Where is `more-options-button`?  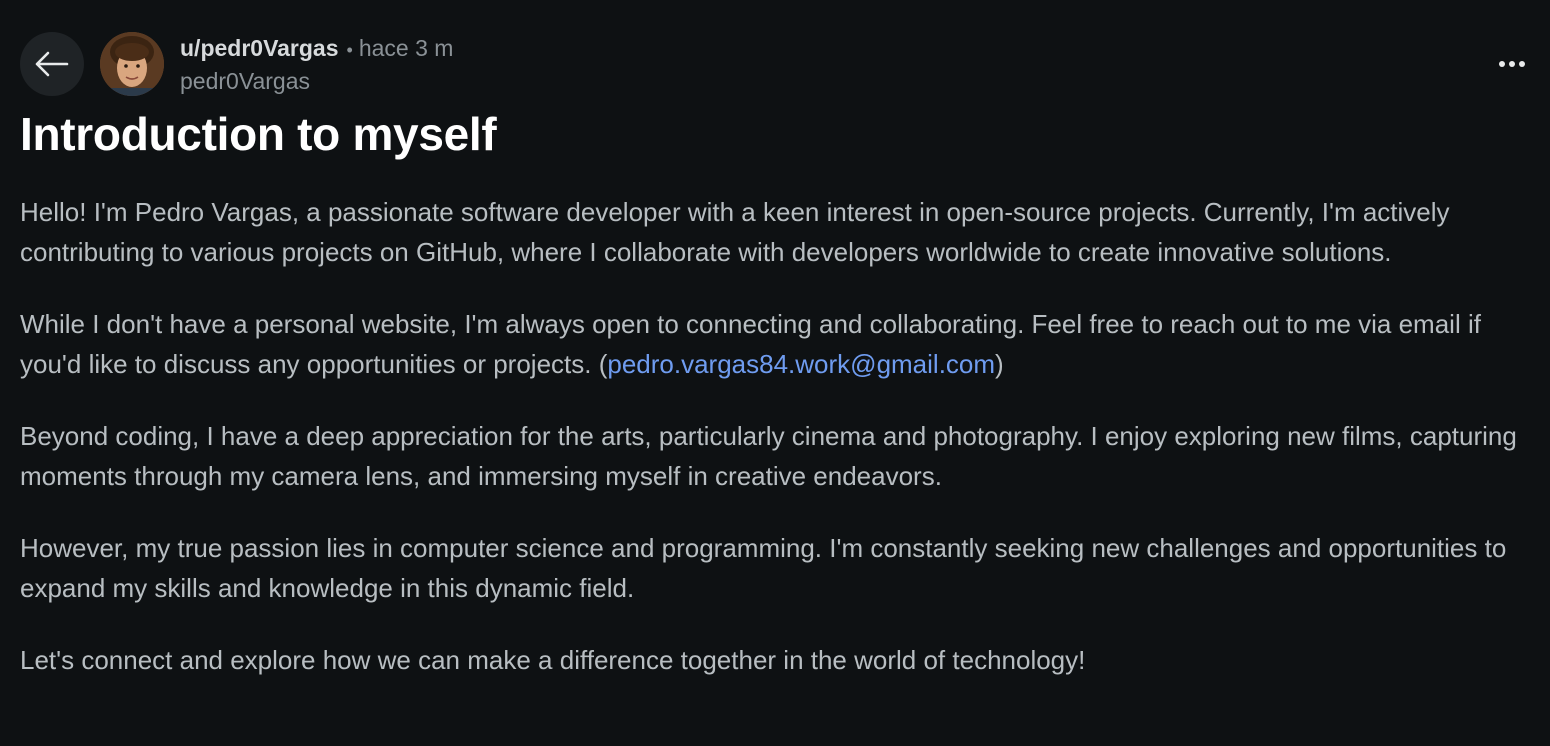
more-options-button is located at coordinates (1512, 64).